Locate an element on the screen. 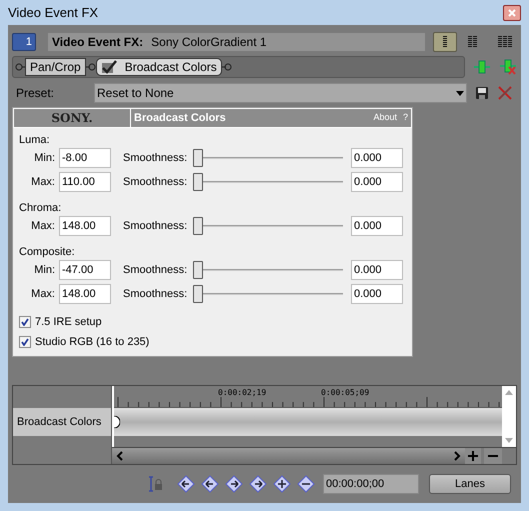 The image size is (529, 511). group-label: Chroma: is located at coordinates (40, 207).